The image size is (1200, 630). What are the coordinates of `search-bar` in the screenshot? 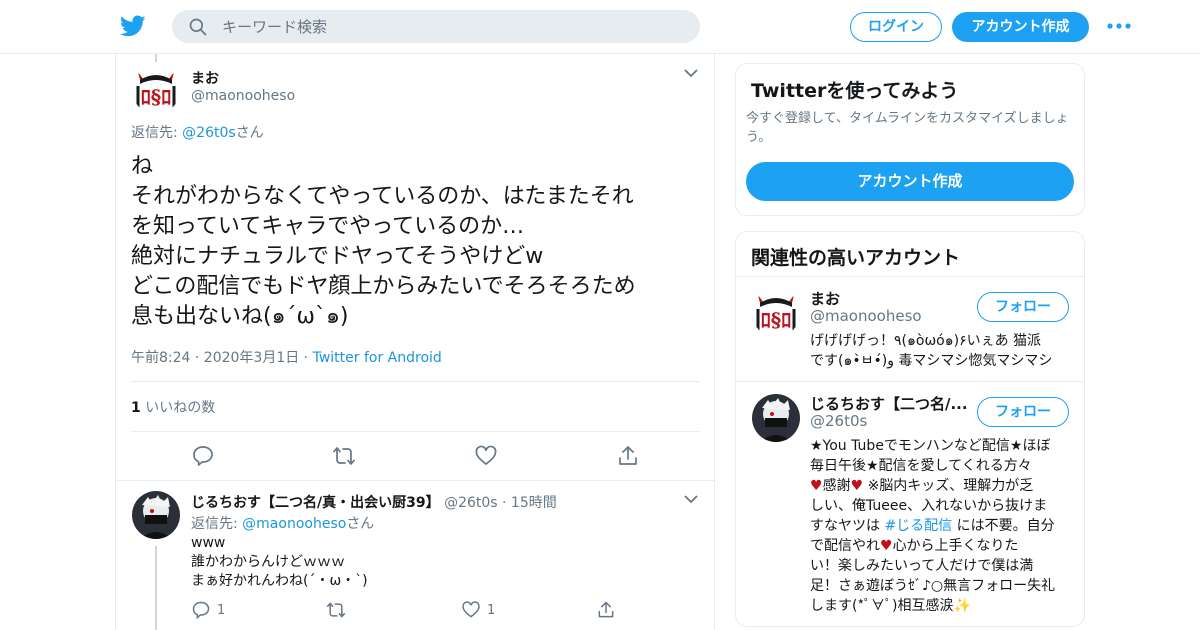 It's located at (436, 26).